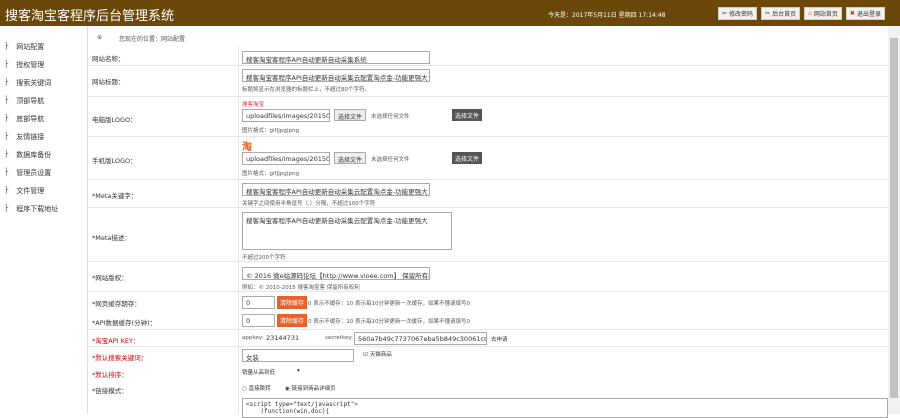 The width and height of the screenshot is (900, 418). Describe the element at coordinates (256, 388) in the screenshot. I see `radio-direct: ○ 直接跳转` at that location.